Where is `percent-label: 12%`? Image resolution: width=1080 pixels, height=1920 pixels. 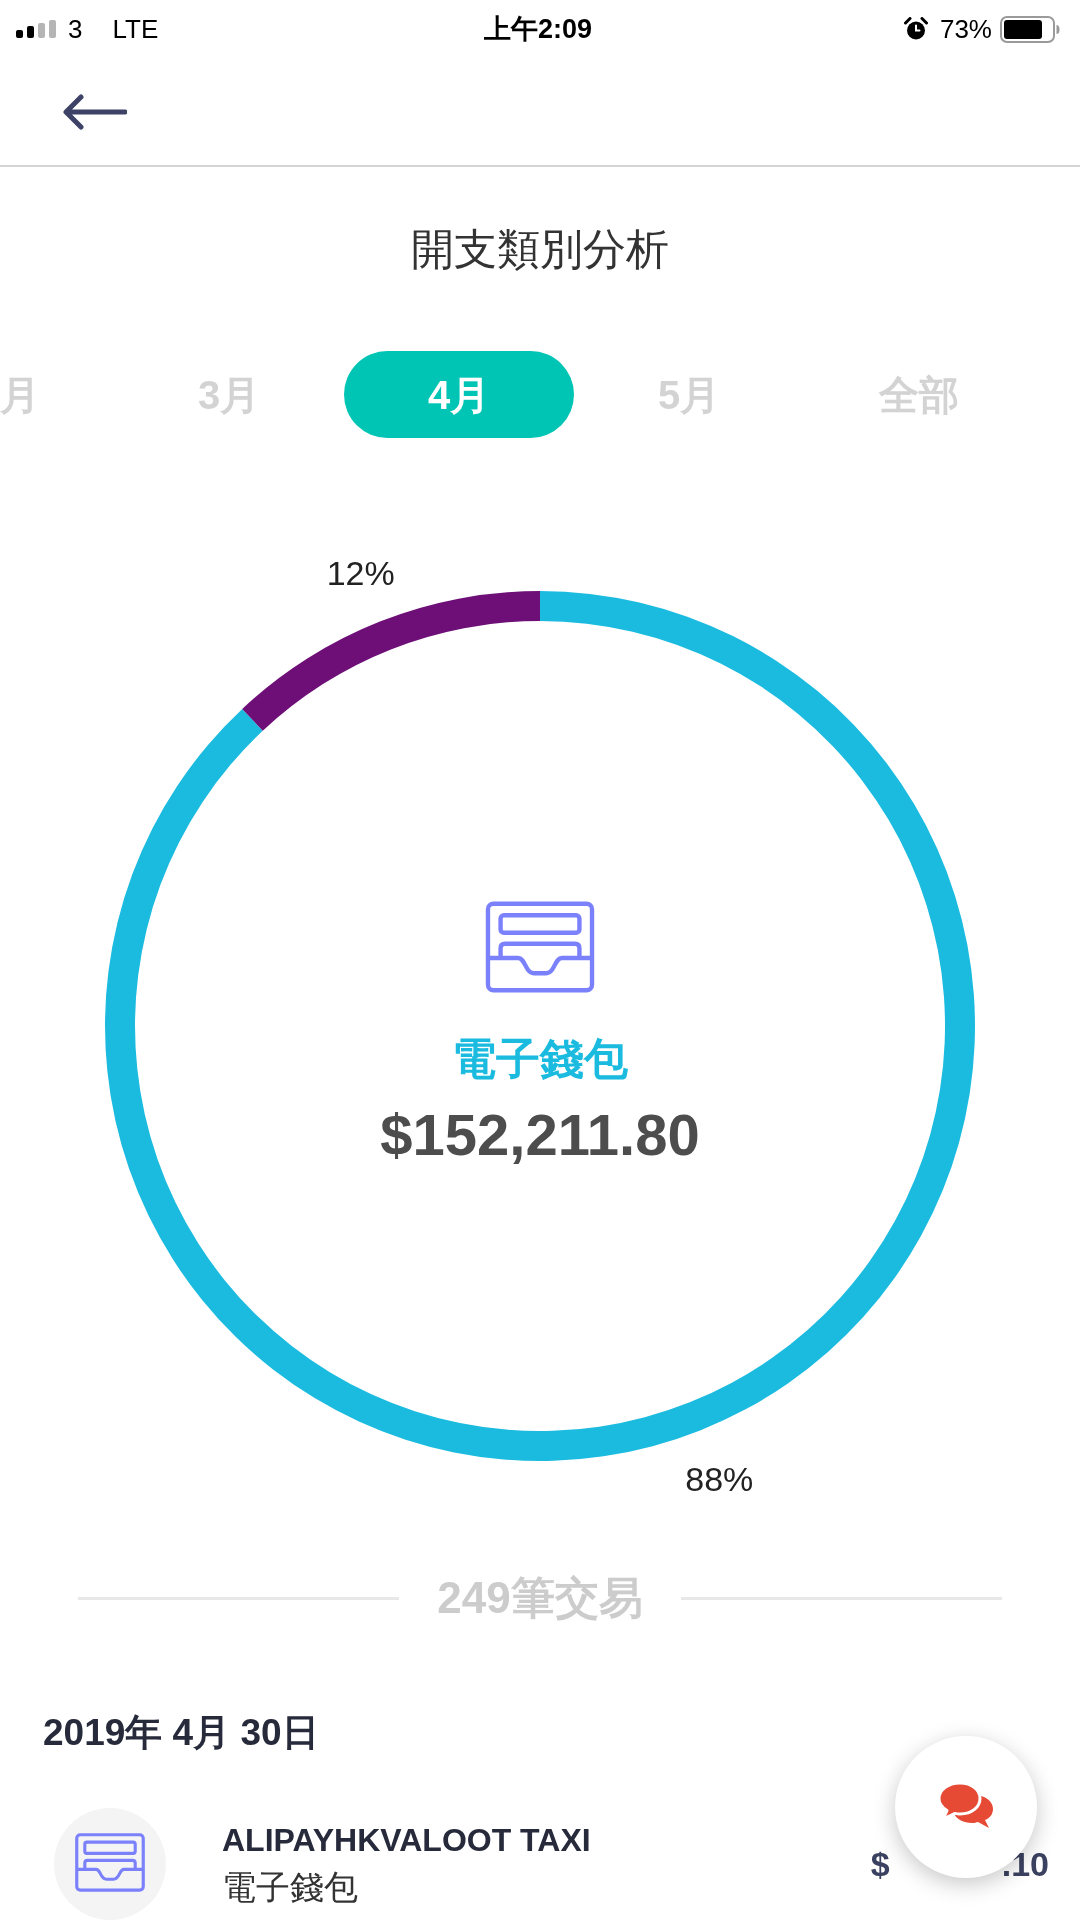 percent-label: 12% is located at coordinates (360, 573).